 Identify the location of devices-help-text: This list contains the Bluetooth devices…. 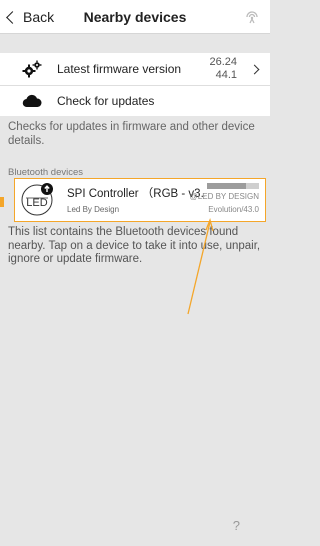
(134, 245).